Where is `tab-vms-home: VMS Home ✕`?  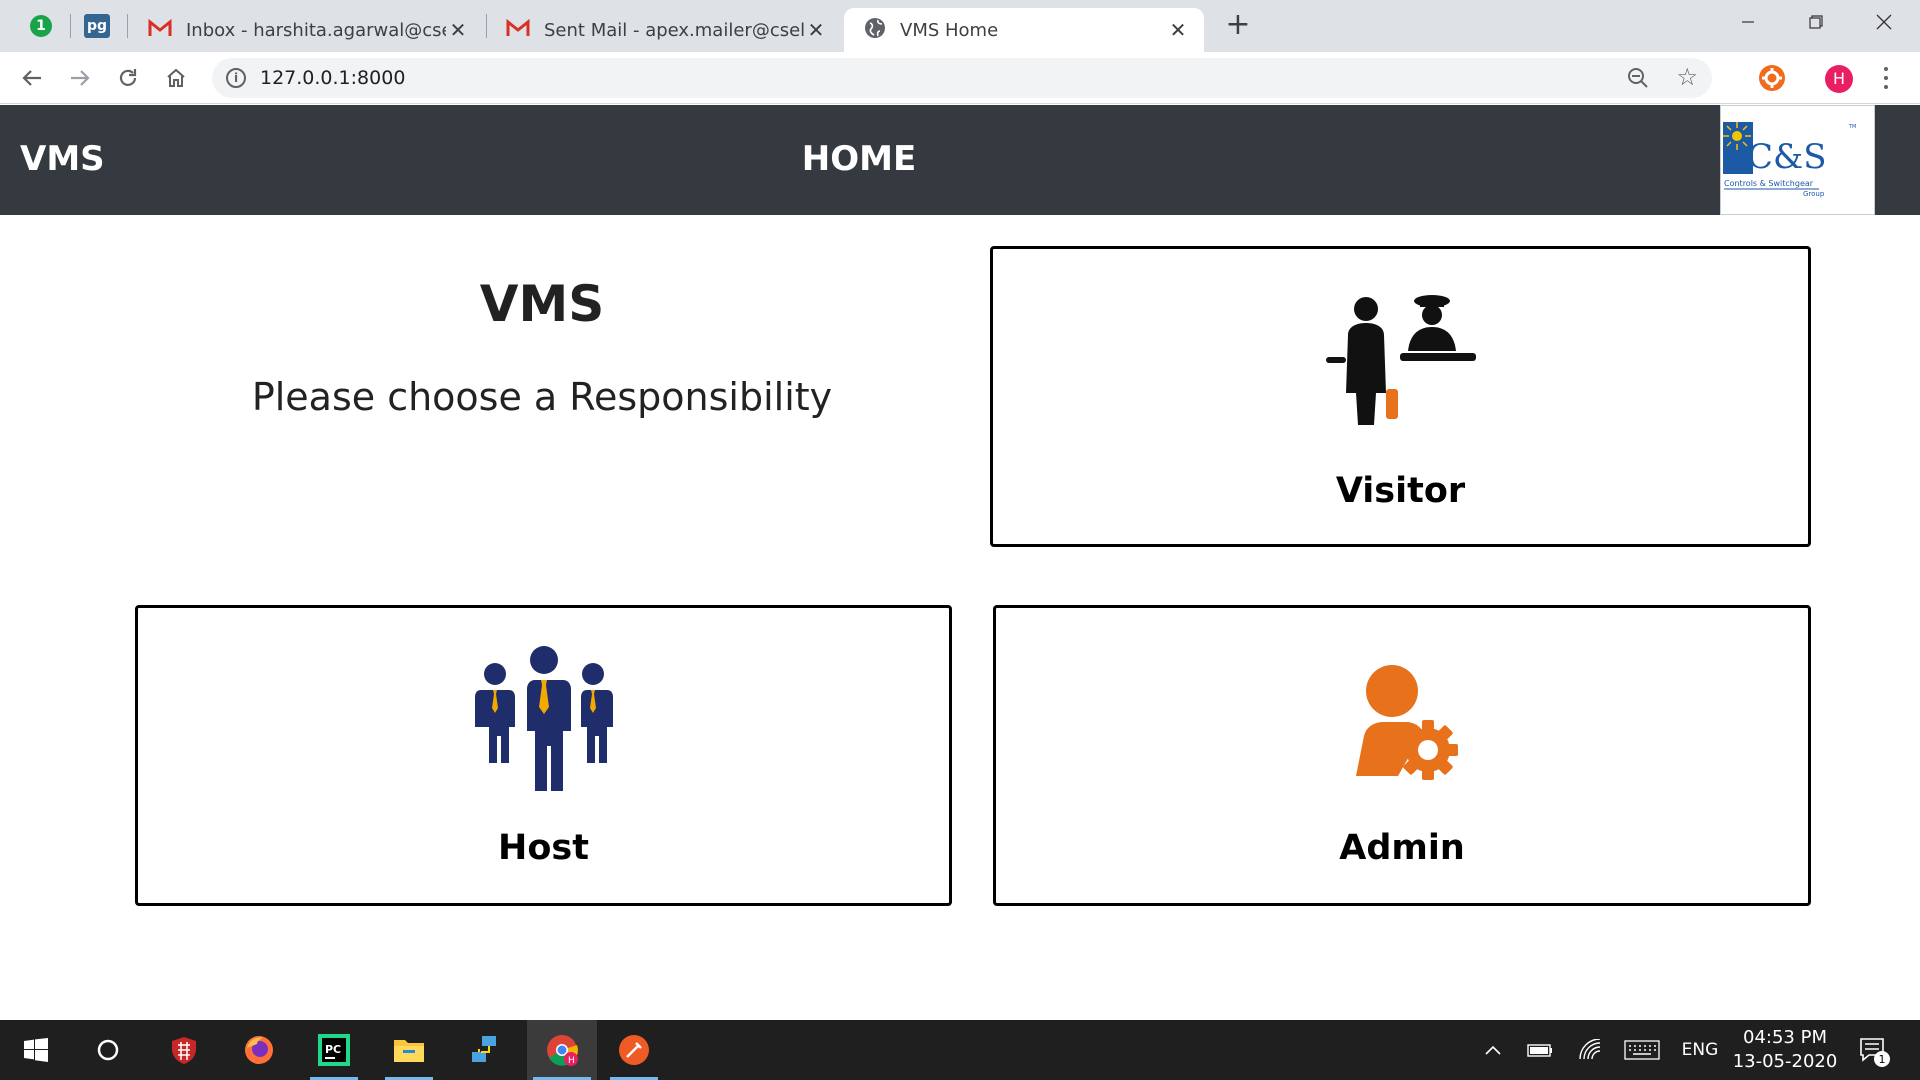
tab-vms-home: VMS Home ✕ is located at coordinates (1024, 30).